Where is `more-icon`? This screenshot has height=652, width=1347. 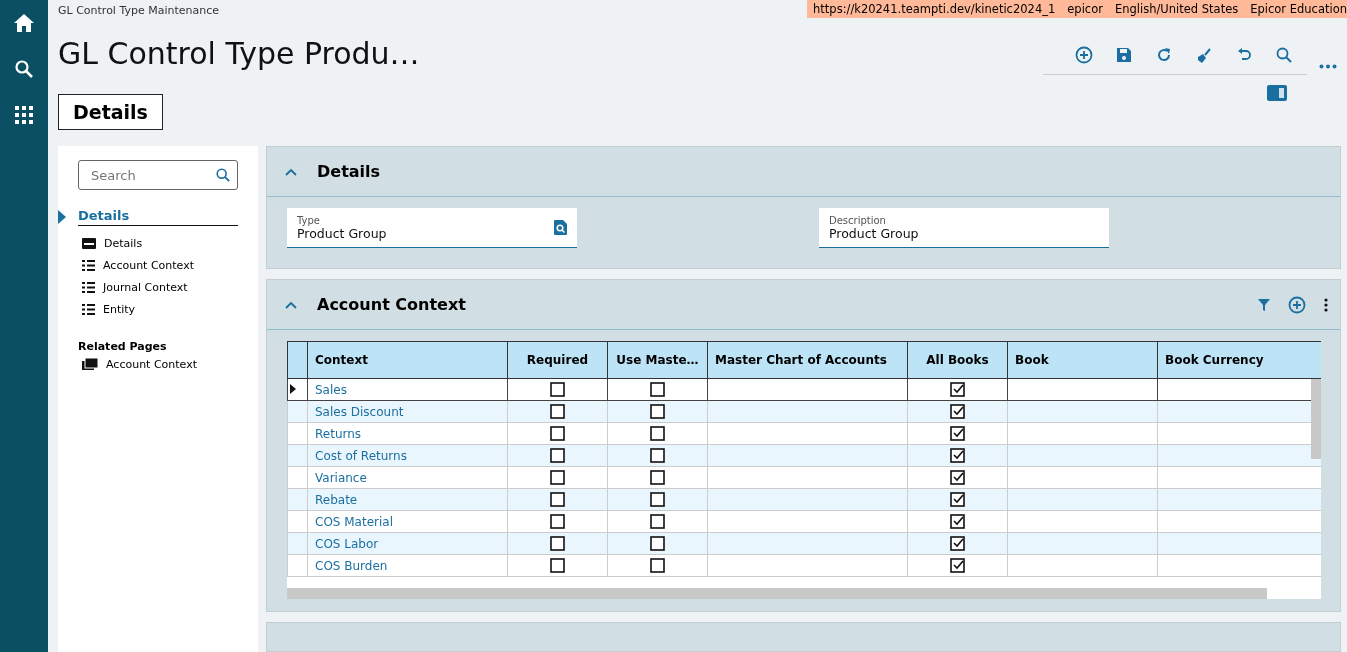 more-icon is located at coordinates (1326, 304).